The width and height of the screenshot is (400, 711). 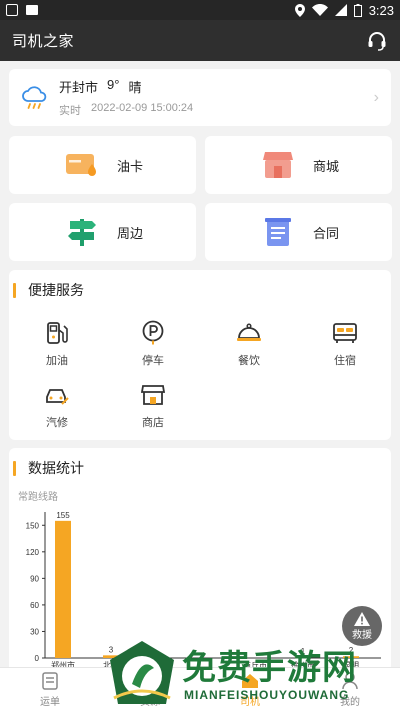 I want to click on chart-y-tick-label: 60, so click(x=34, y=605).